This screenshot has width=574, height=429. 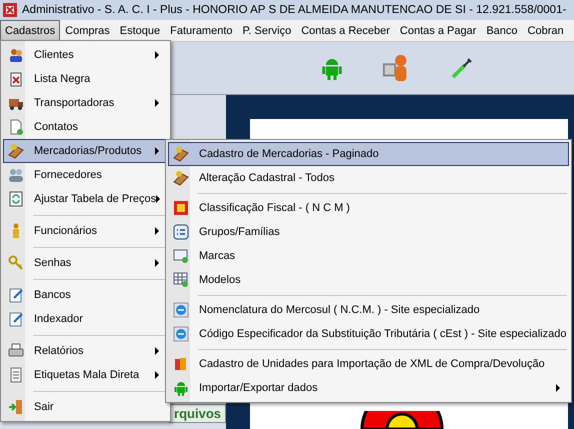 What do you see at coordinates (85, 319) in the screenshot?
I see `menu-item: Indexador` at bounding box center [85, 319].